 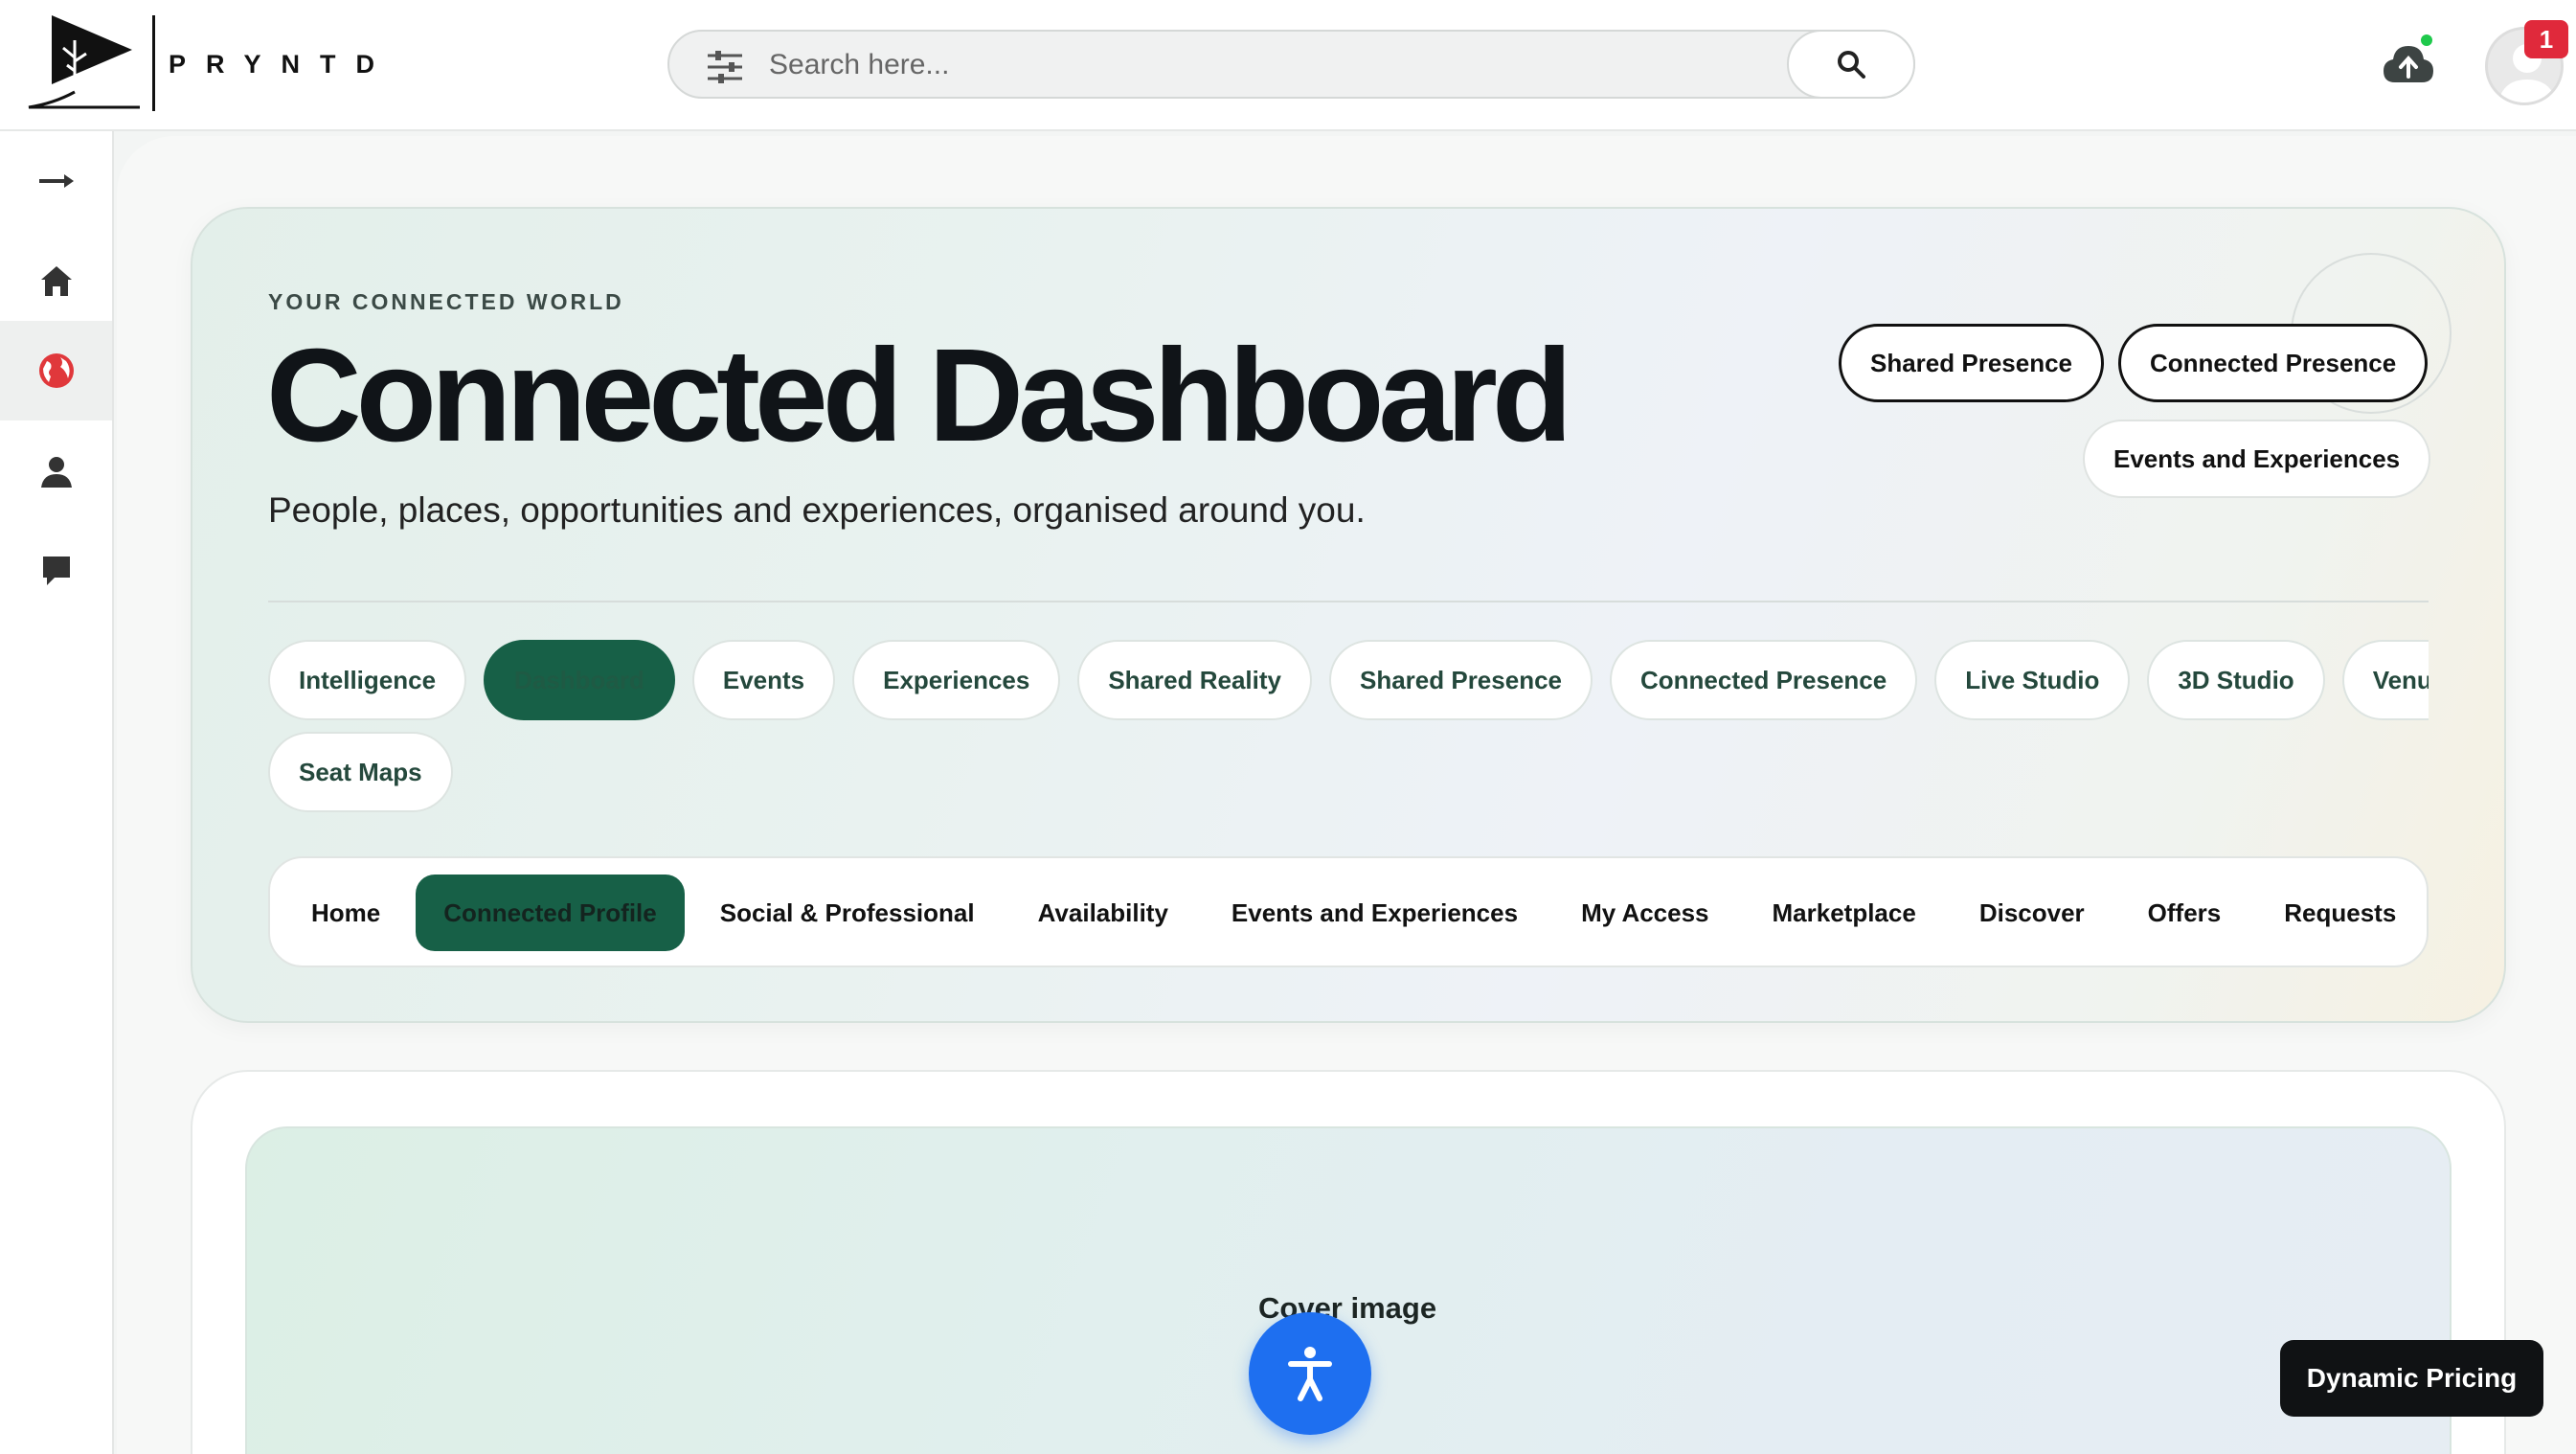 I want to click on chip-shared-reality: Shared Reality, so click(x=1194, y=680).